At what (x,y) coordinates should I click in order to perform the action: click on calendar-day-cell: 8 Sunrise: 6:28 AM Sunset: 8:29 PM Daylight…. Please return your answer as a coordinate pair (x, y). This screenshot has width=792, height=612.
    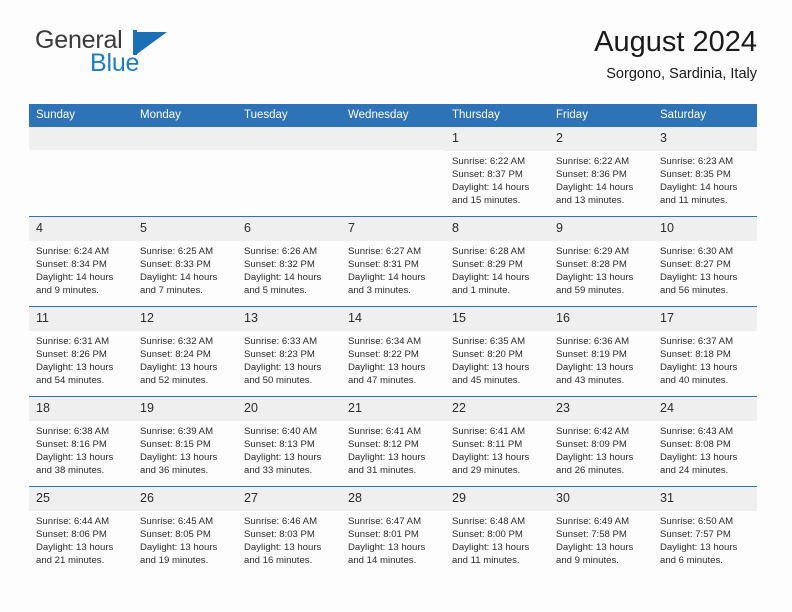
    Looking at the image, I should click on (497, 261).